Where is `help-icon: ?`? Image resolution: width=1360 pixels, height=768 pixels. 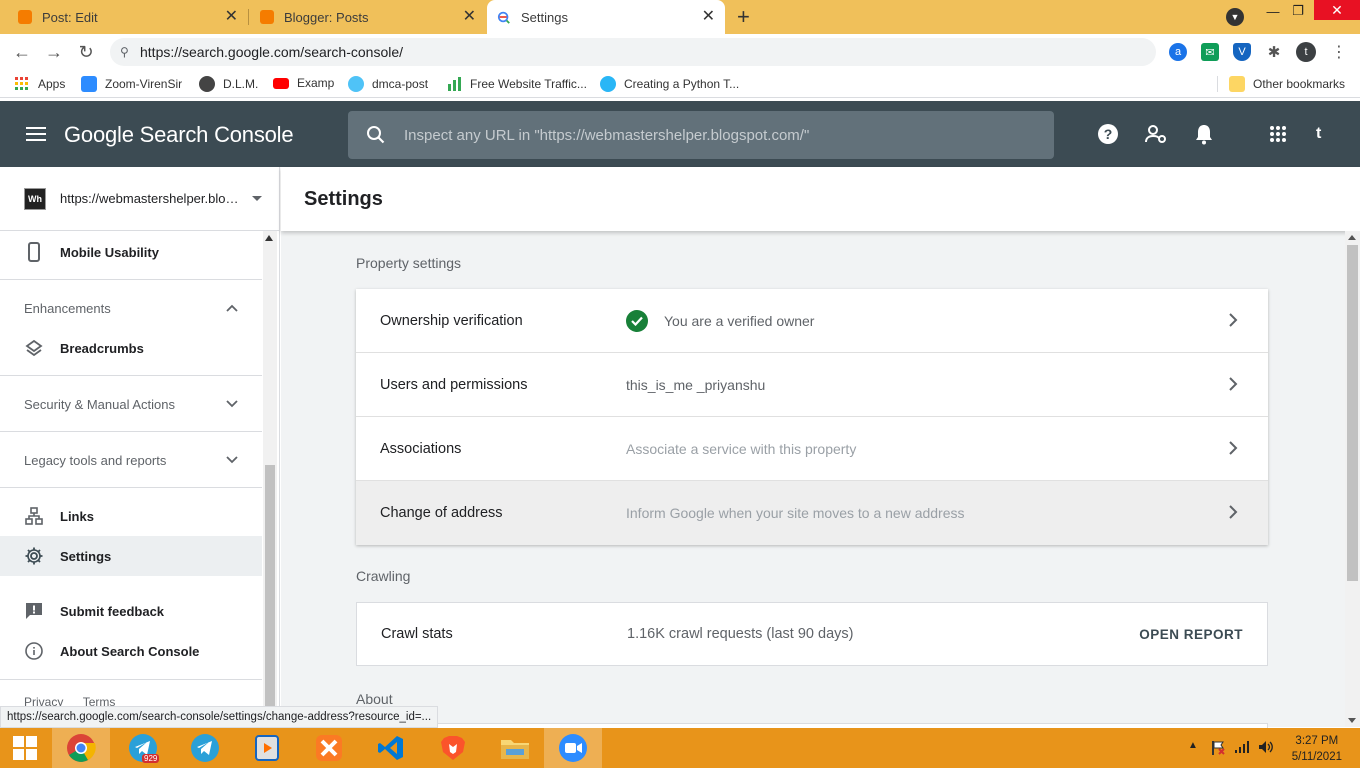
help-icon: ? is located at coordinates (1108, 134).